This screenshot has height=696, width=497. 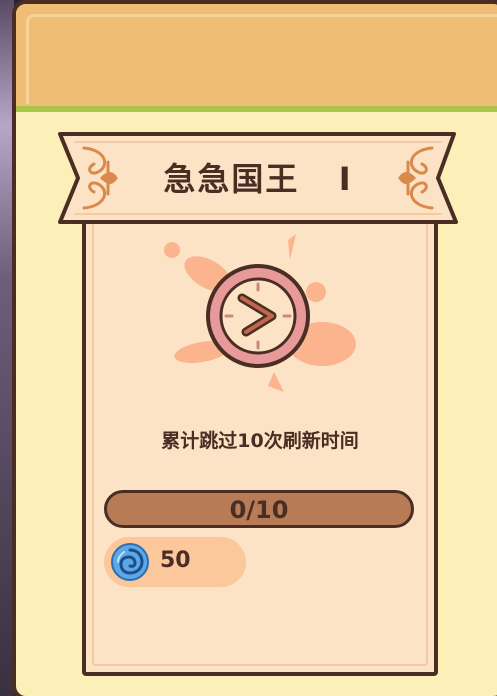 What do you see at coordinates (130, 562) in the screenshot?
I see `blue-swirl-gem-icon` at bounding box center [130, 562].